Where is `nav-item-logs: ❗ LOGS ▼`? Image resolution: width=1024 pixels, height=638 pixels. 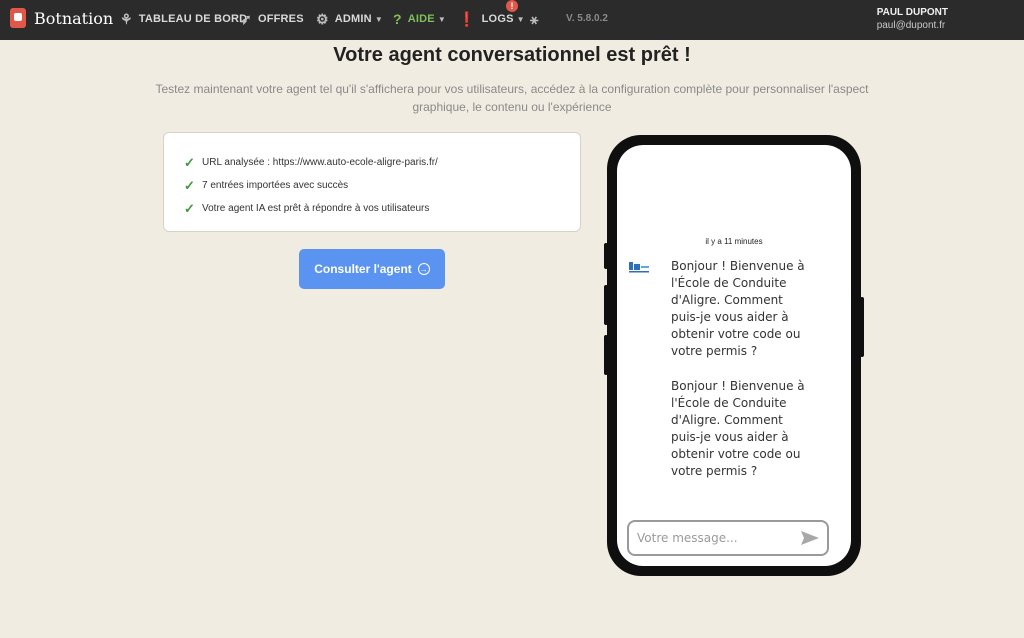 nav-item-logs: ❗ LOGS ▼ is located at coordinates (491, 19).